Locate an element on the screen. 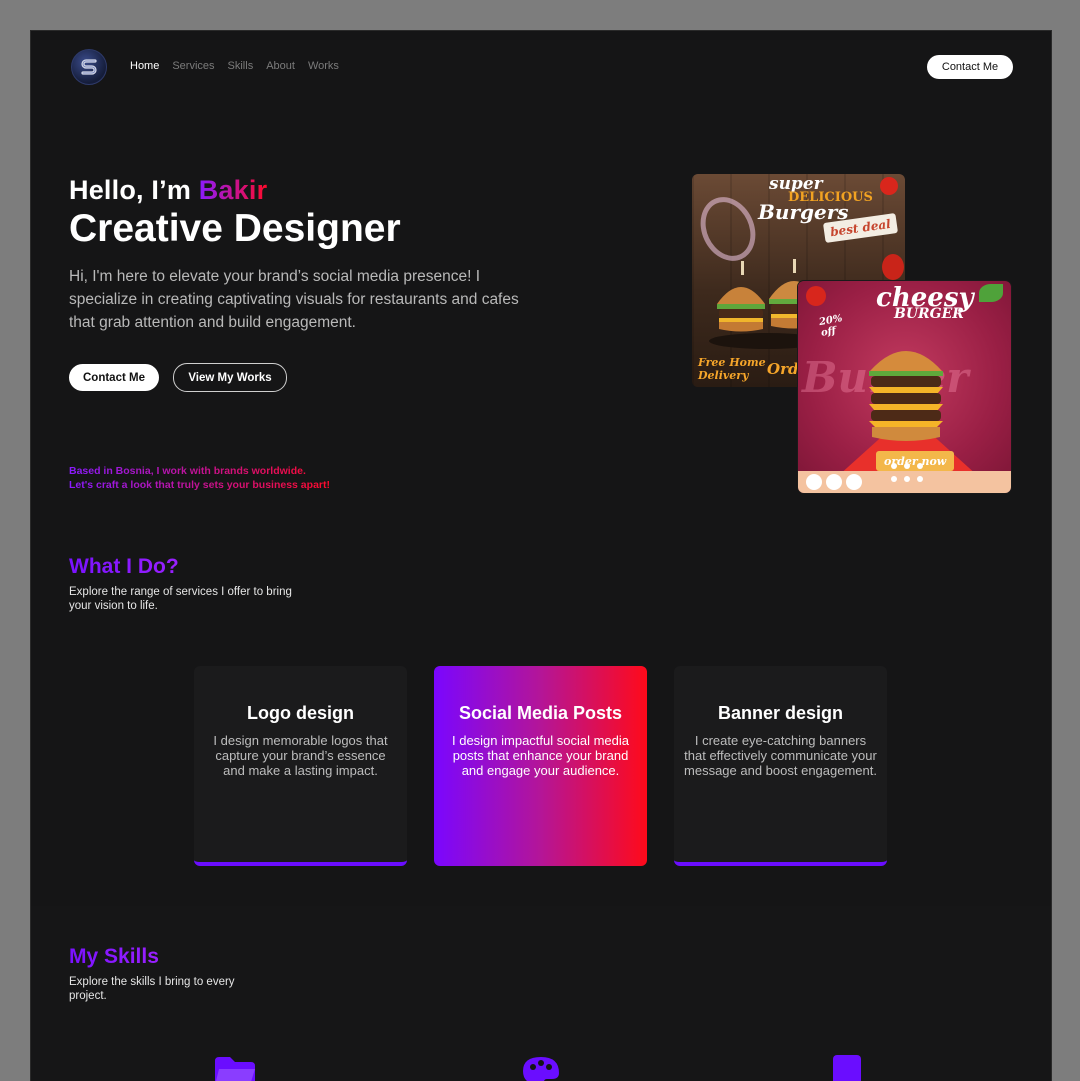 This screenshot has width=1080, height=1081. service-card-title: Banner design is located at coordinates (780, 713).